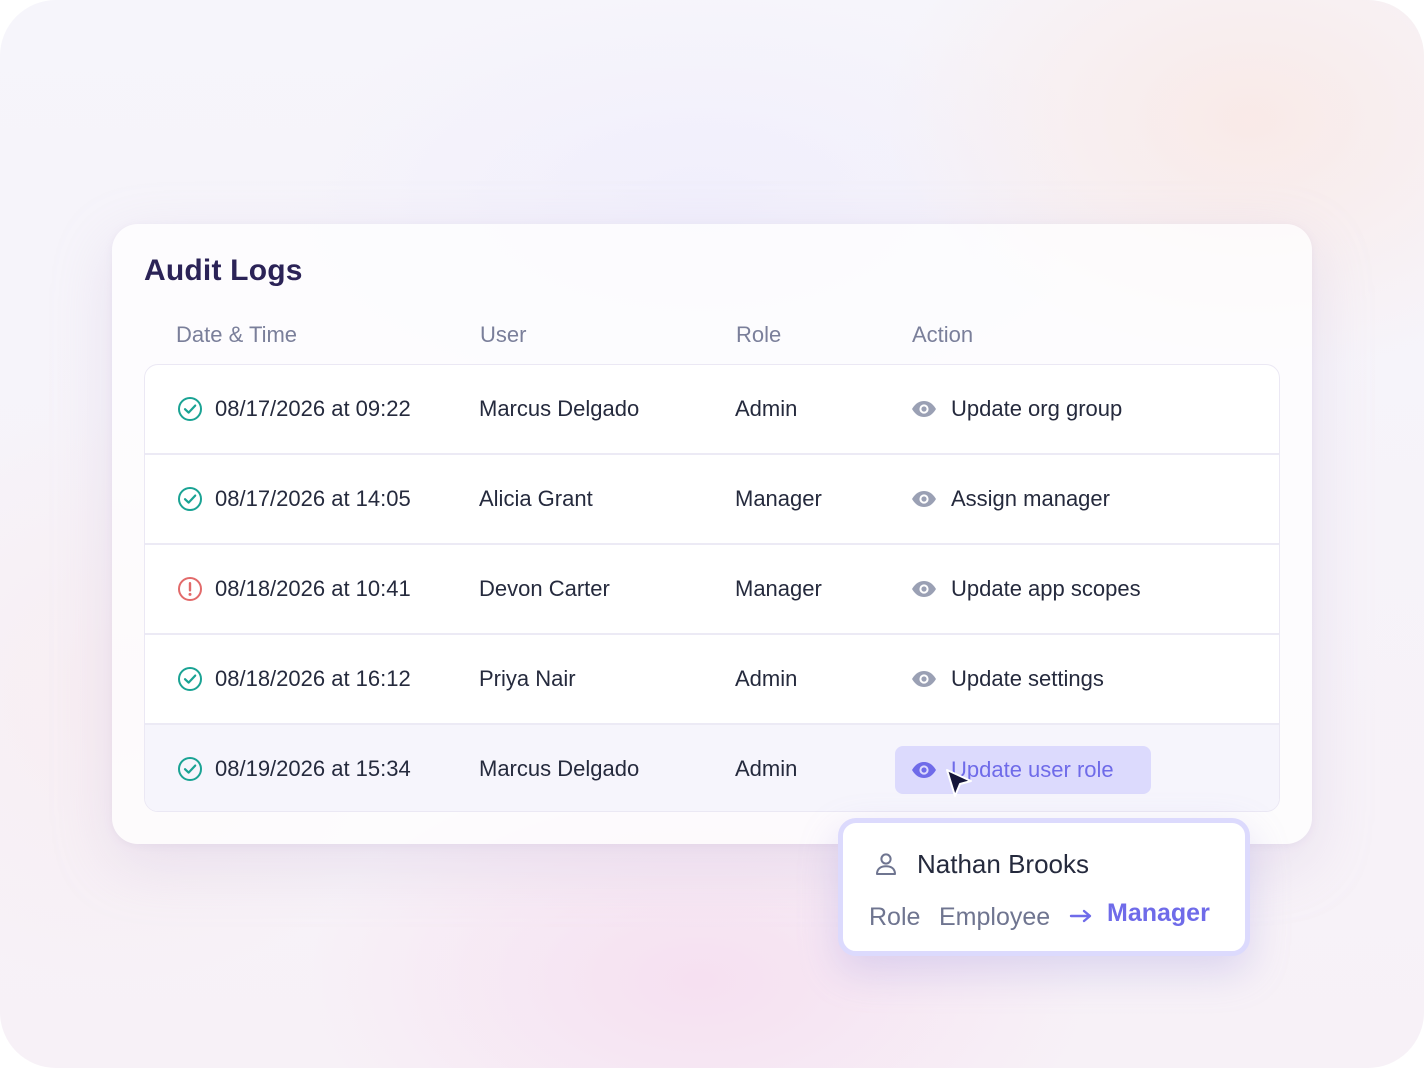  I want to click on row-date-time: 08/17/2026 at 09:22, so click(313, 408).